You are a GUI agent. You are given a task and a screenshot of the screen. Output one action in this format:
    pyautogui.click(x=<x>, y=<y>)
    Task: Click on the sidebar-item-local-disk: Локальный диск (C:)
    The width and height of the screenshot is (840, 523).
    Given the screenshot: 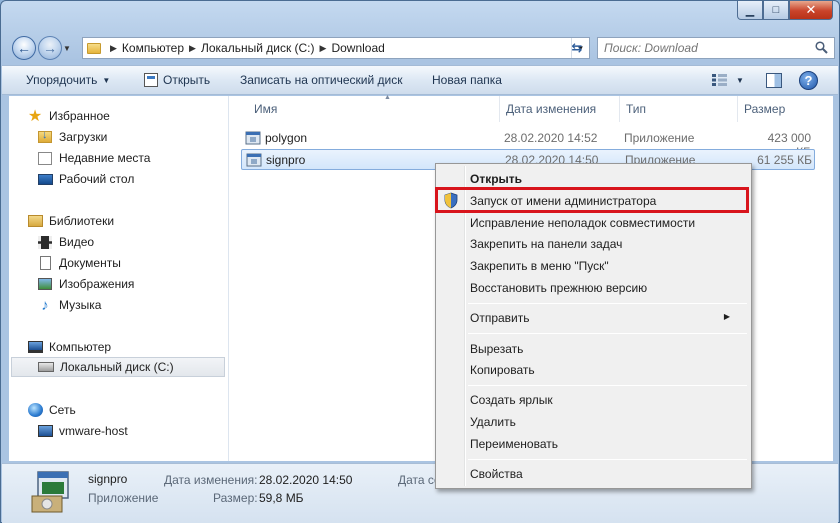 What is the action you would take?
    pyautogui.click(x=118, y=367)
    